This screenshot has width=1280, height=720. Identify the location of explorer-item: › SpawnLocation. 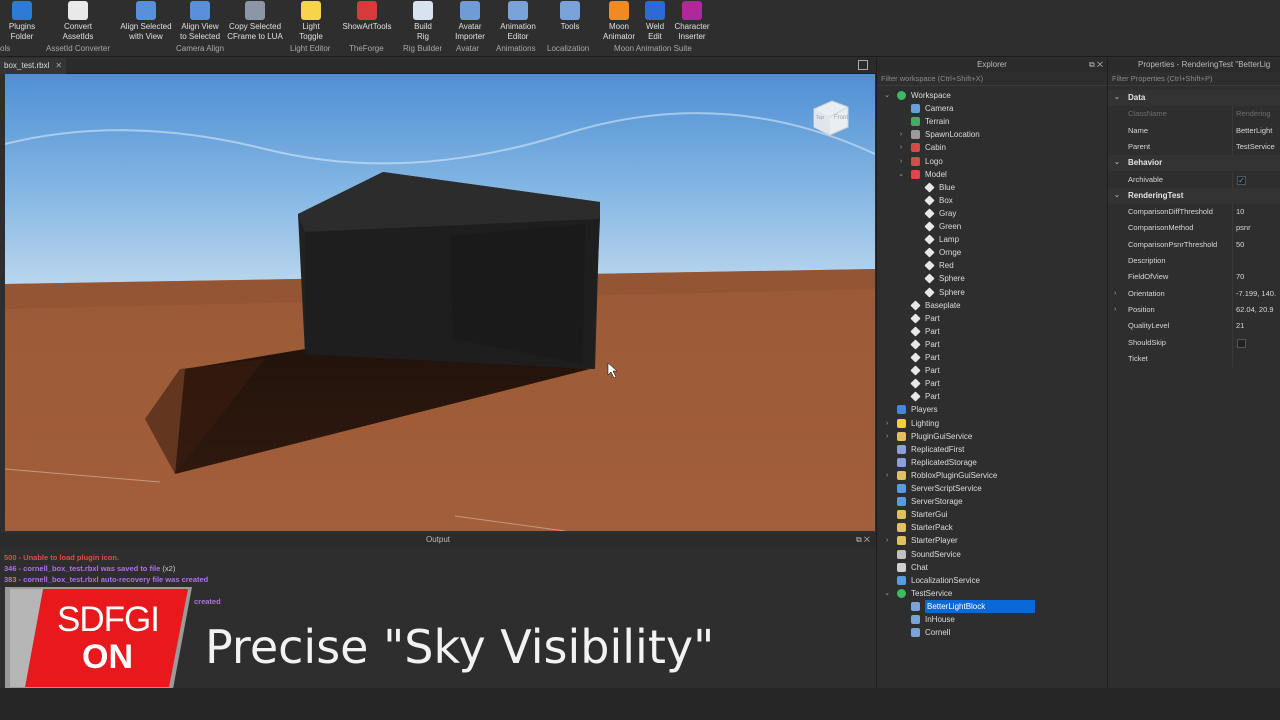
(992, 134).